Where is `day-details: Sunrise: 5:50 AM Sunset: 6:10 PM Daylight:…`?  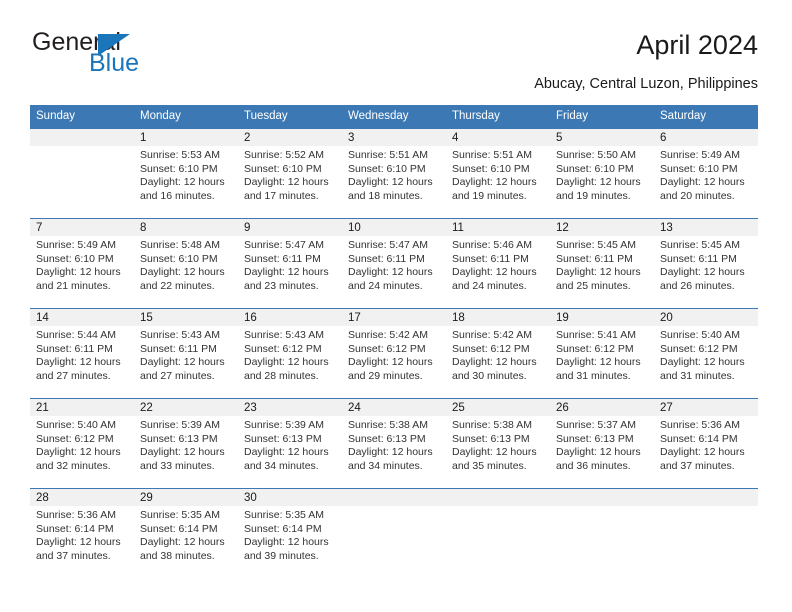
day-details: Sunrise: 5:50 AM Sunset: 6:10 PM Daylight:… is located at coordinates (602, 174).